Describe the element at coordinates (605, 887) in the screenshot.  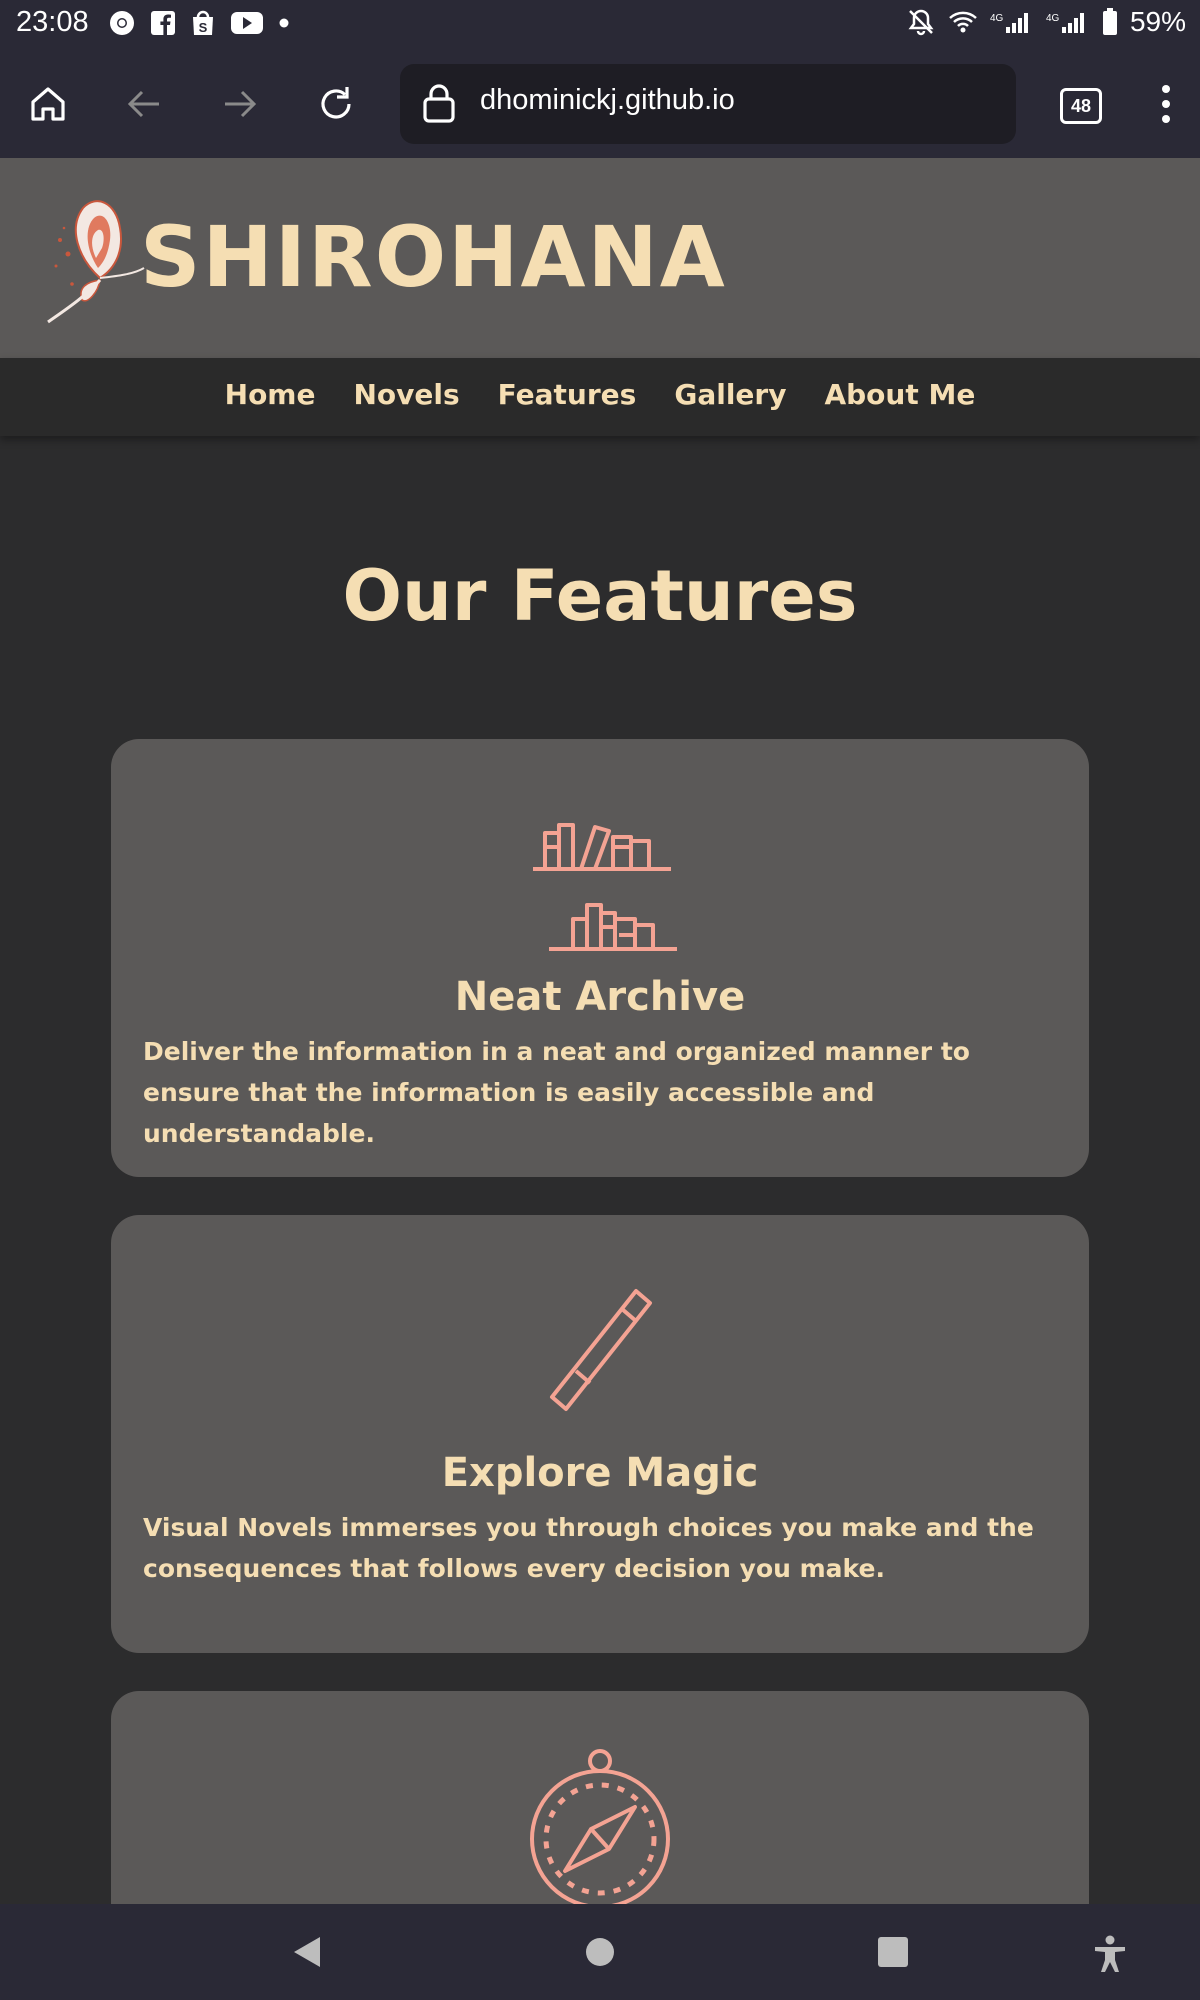
I see `bookshelf-icon` at that location.